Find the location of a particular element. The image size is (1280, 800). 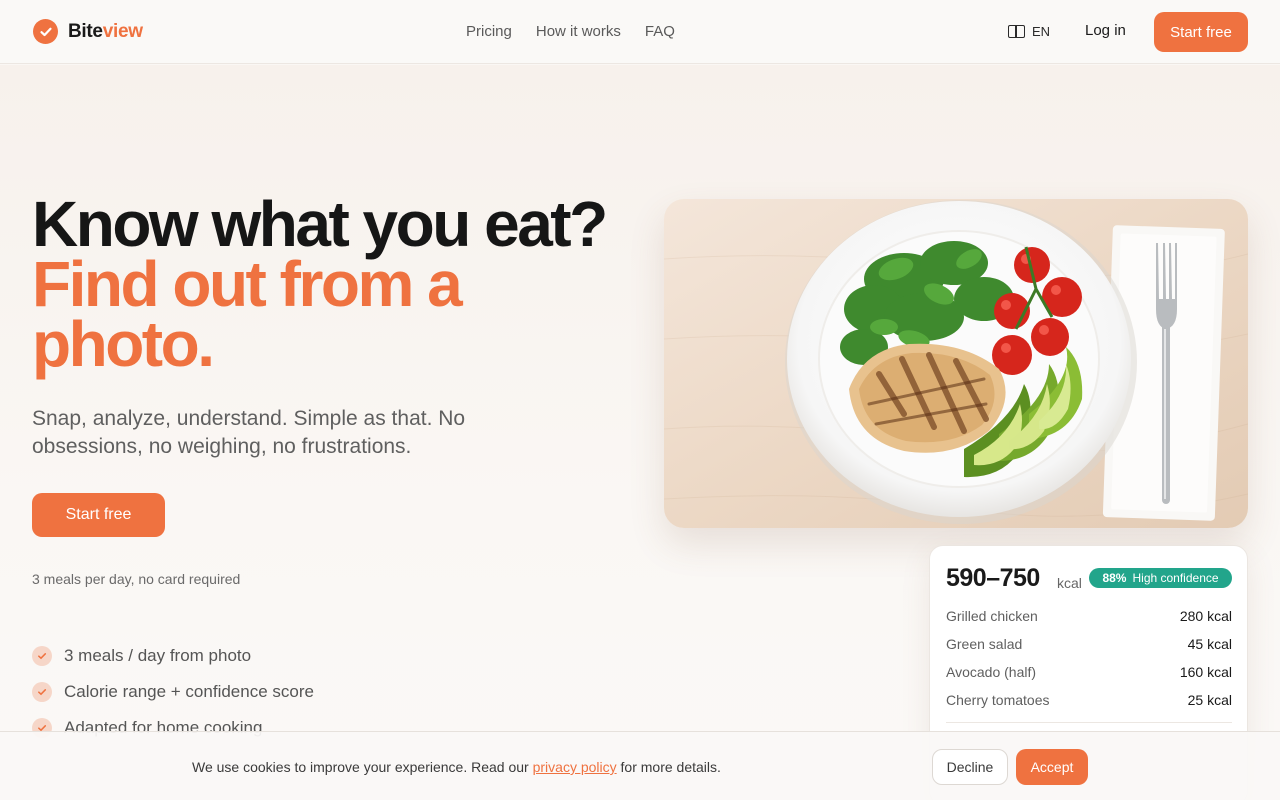

book-icon is located at coordinates (1016, 31).